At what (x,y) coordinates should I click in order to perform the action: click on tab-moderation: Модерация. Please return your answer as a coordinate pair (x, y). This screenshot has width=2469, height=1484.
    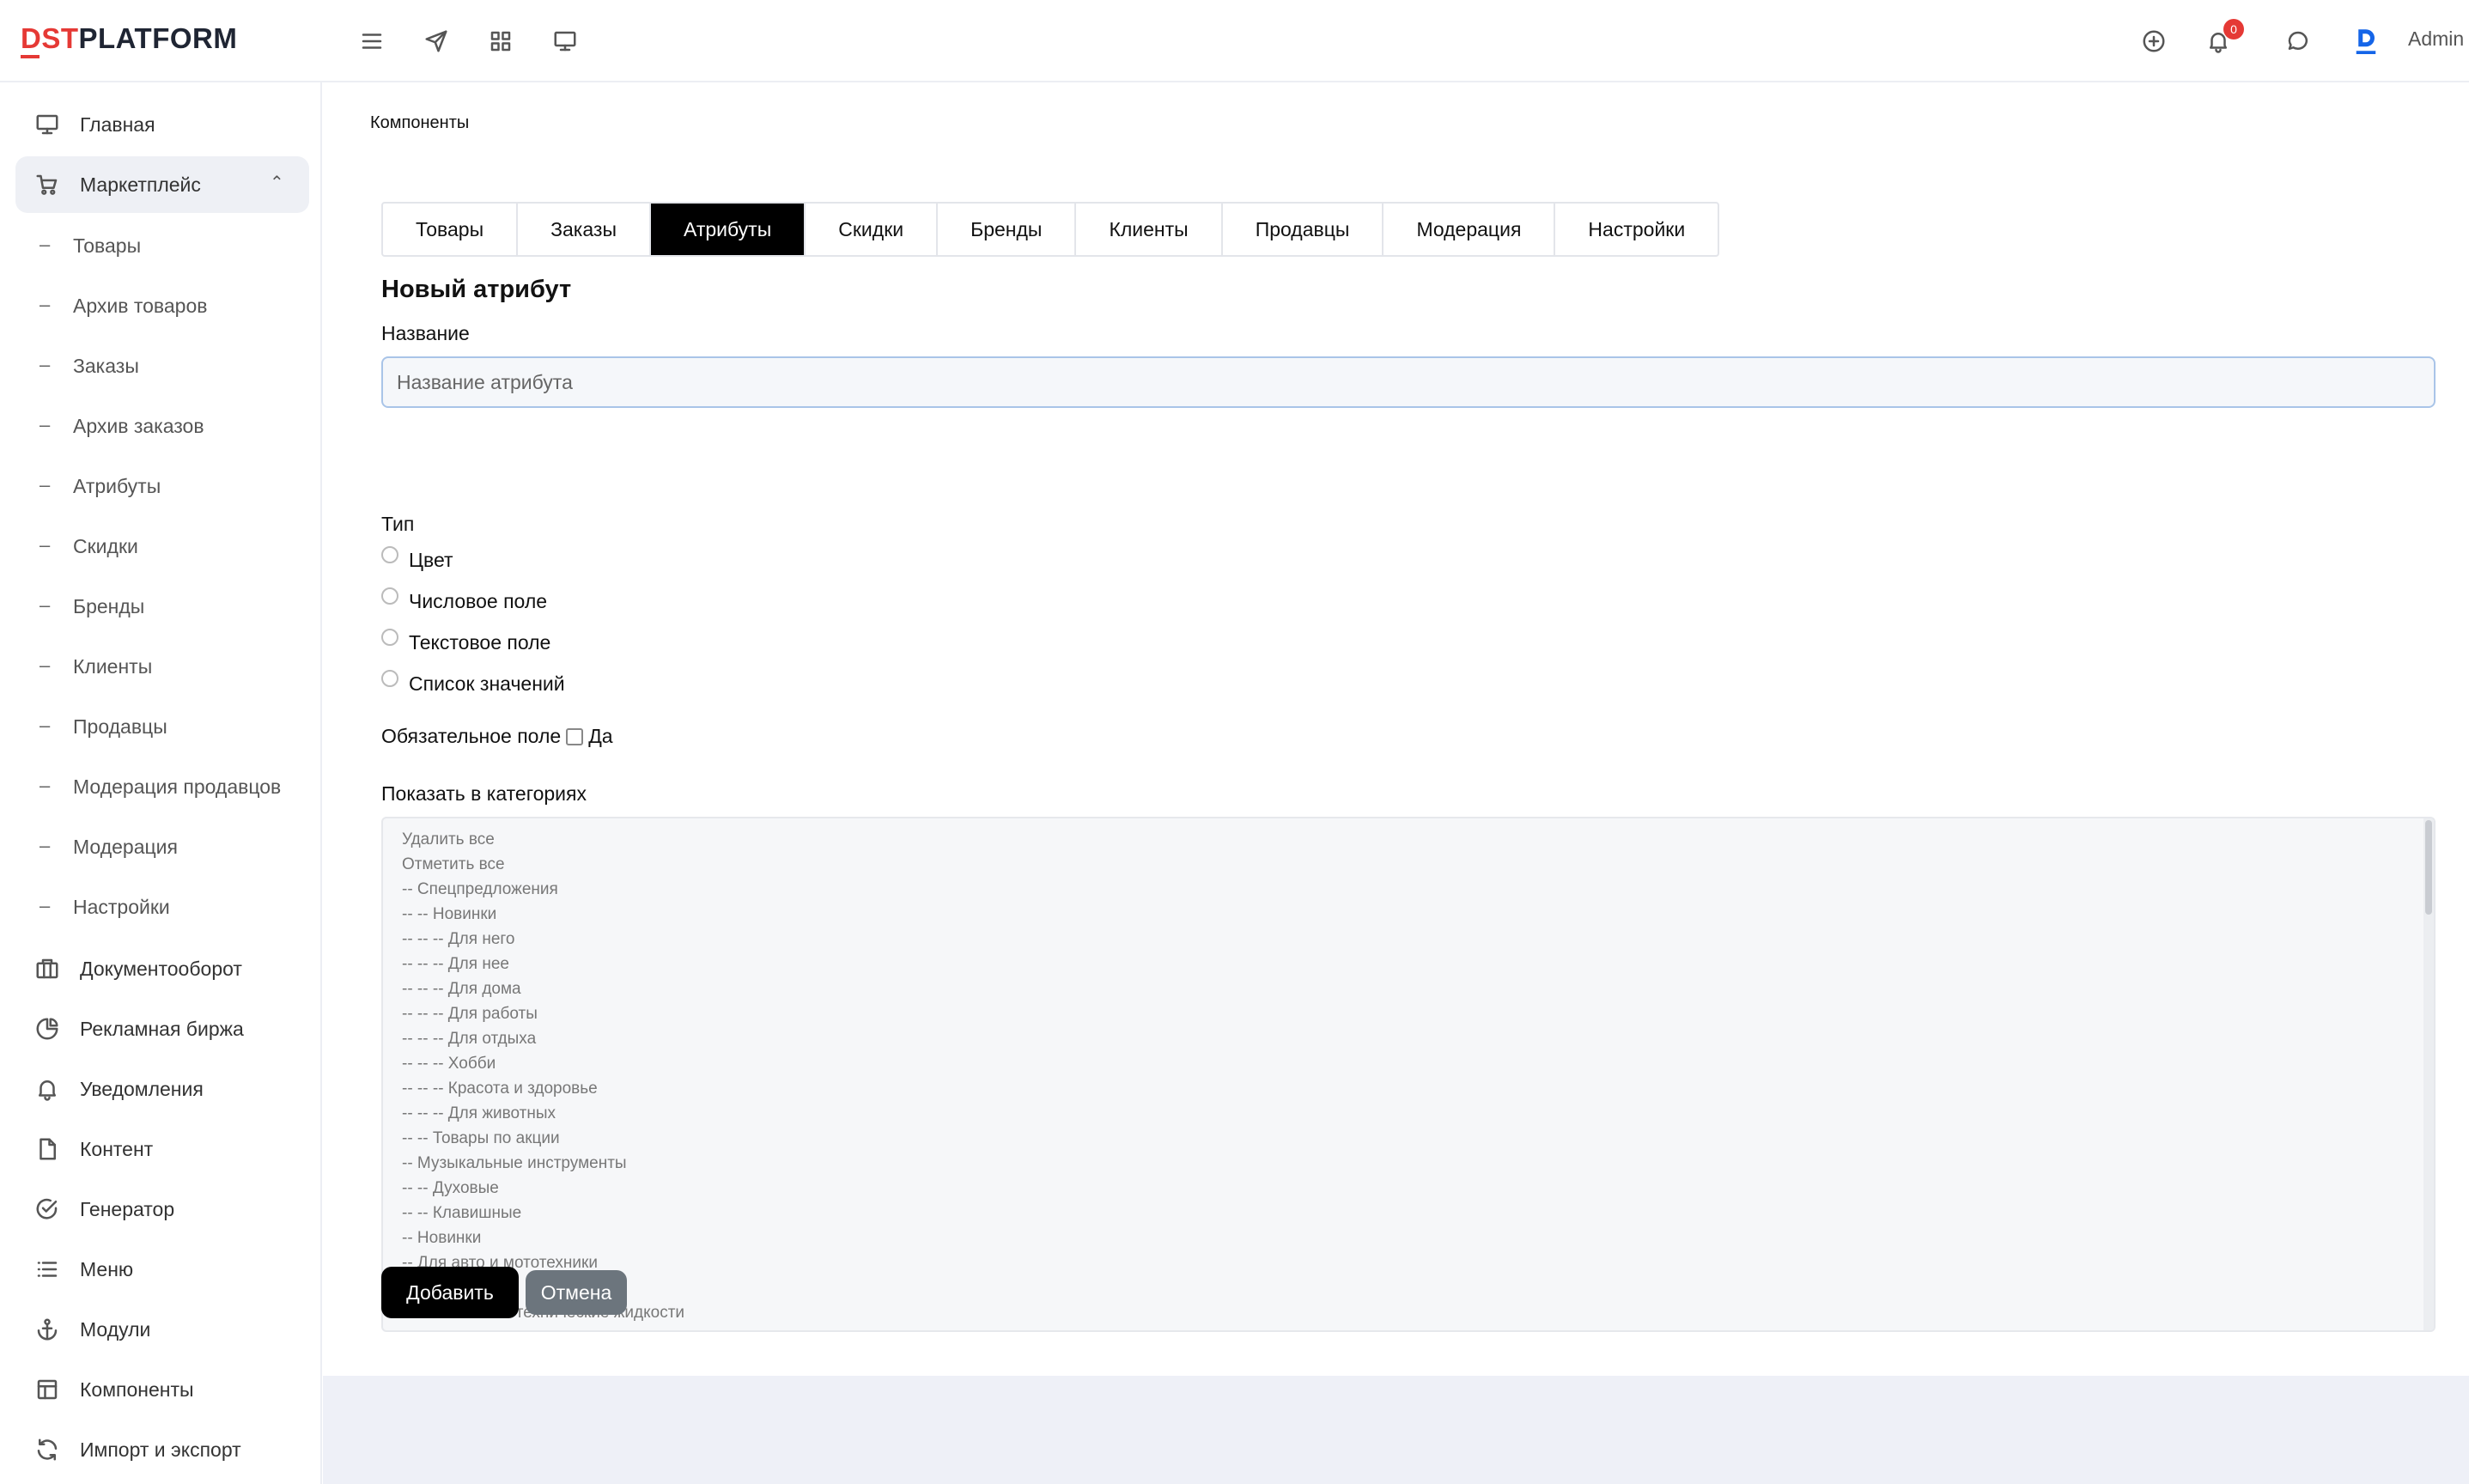
    Looking at the image, I should click on (1469, 230).